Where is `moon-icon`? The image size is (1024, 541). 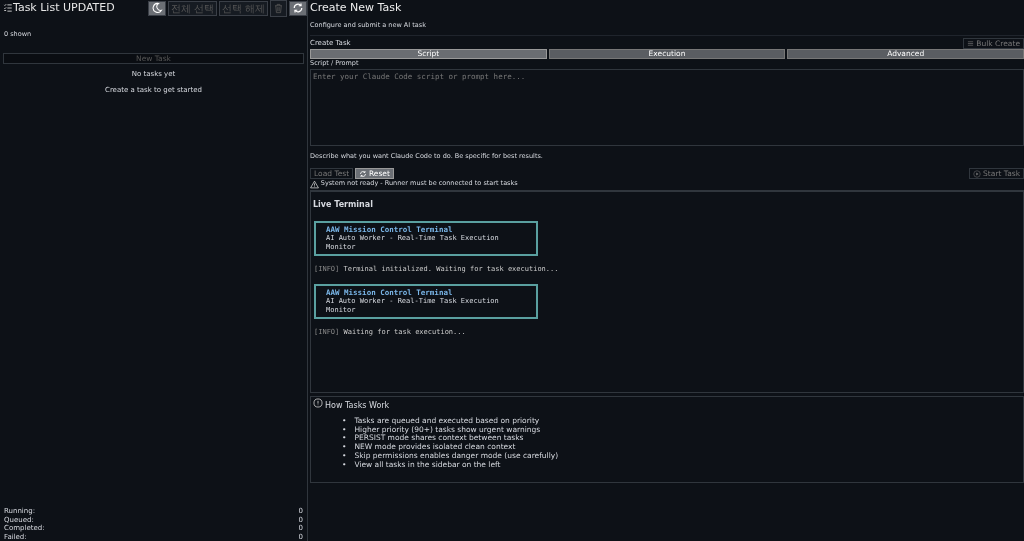
moon-icon is located at coordinates (156, 8).